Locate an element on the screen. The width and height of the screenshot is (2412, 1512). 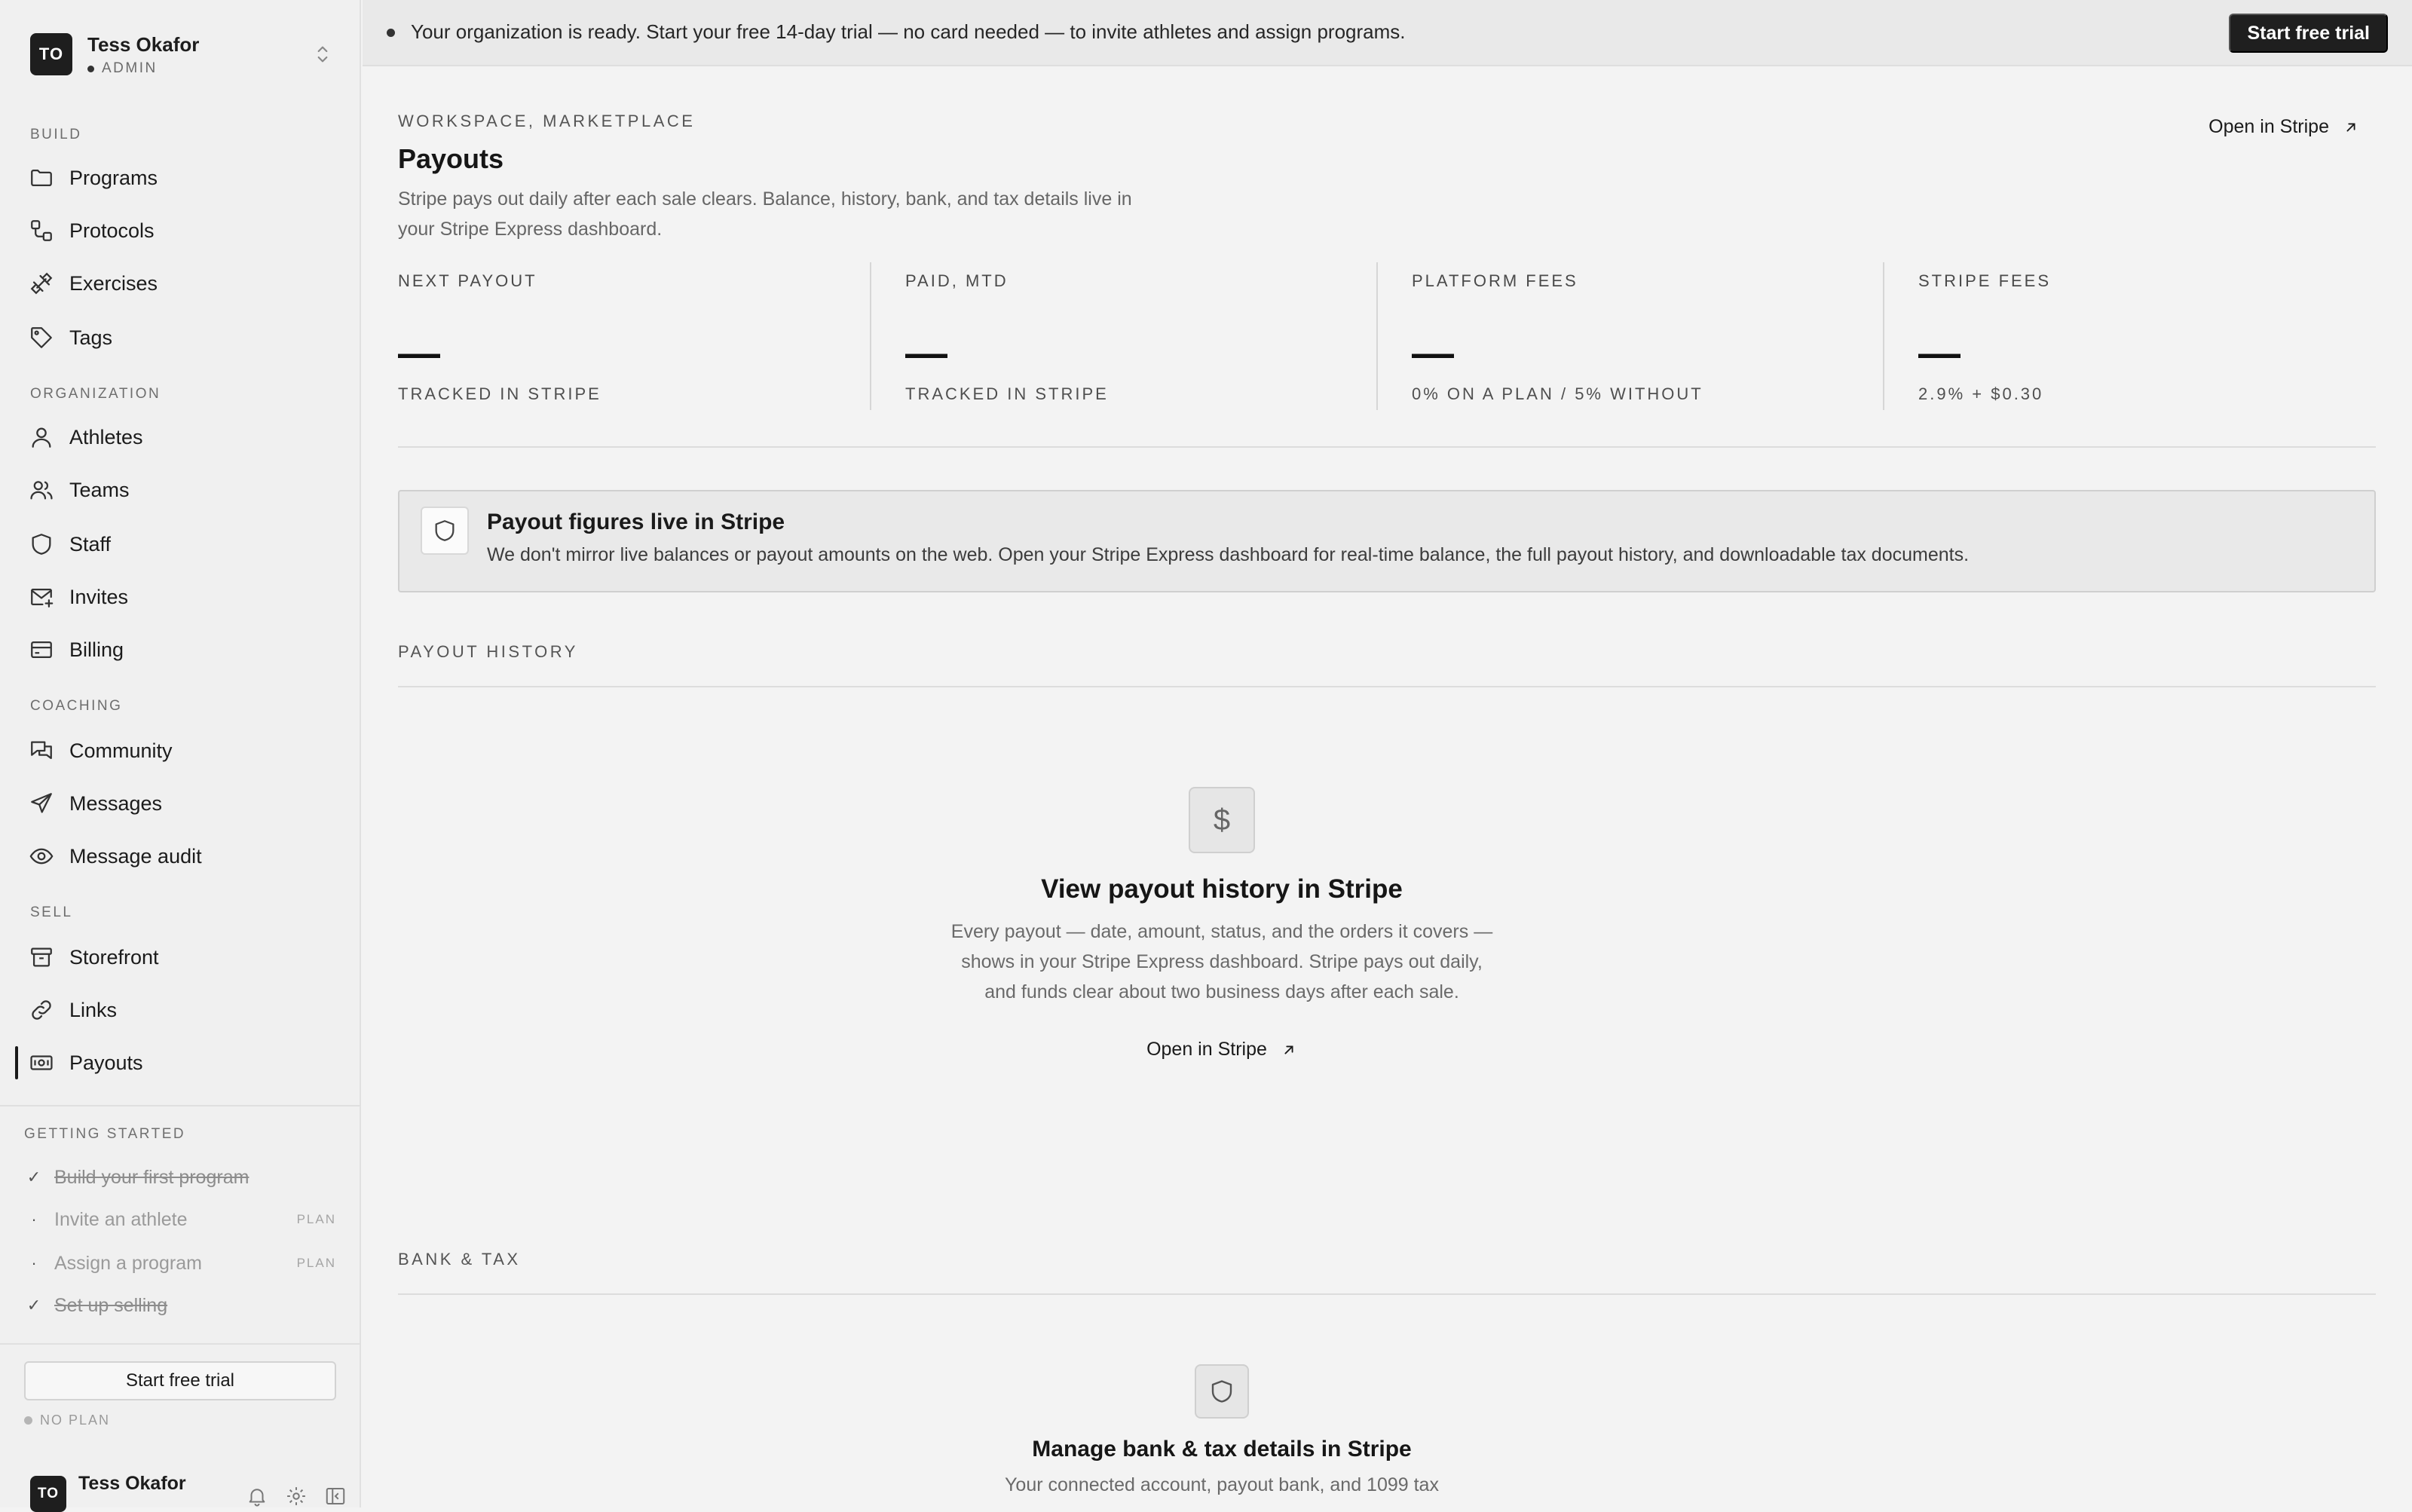
stat-label: NEXT PAYOUT is located at coordinates (467, 281).